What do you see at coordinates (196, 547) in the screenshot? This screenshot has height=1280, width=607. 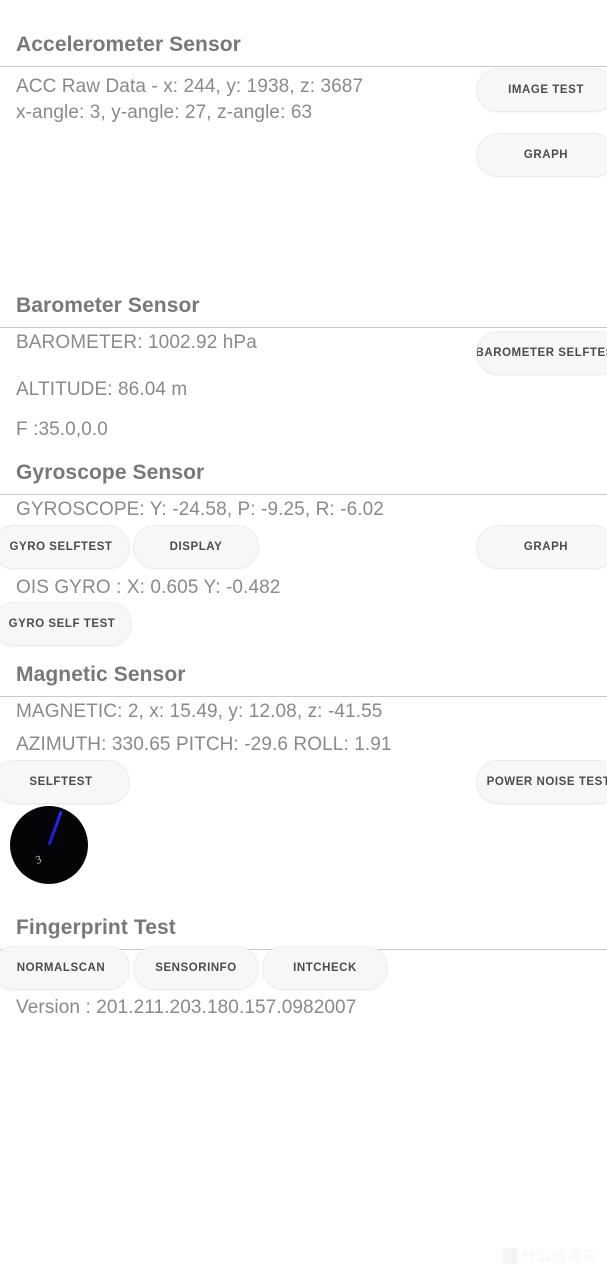 I see `gyro-display-button: DISPLAY` at bounding box center [196, 547].